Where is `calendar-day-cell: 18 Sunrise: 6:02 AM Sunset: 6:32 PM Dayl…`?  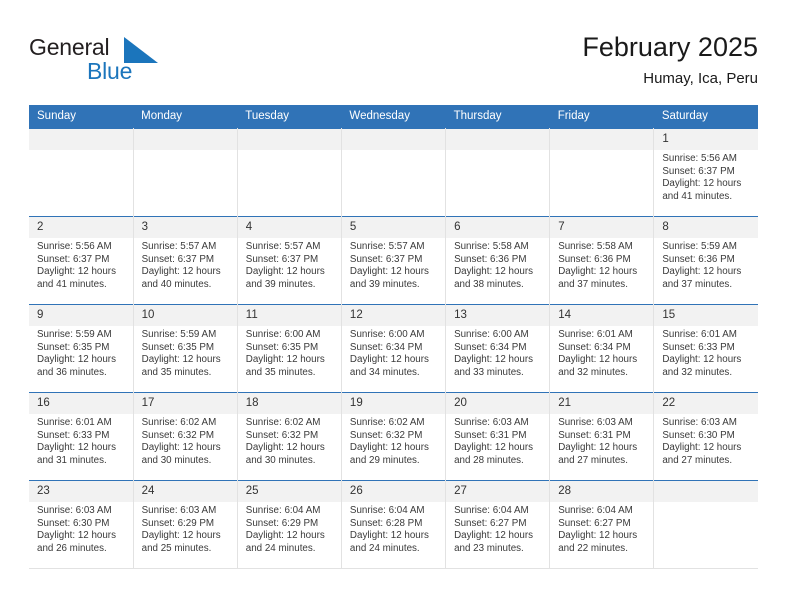 calendar-day-cell: 18 Sunrise: 6:02 AM Sunset: 6:32 PM Dayl… is located at coordinates (289, 436).